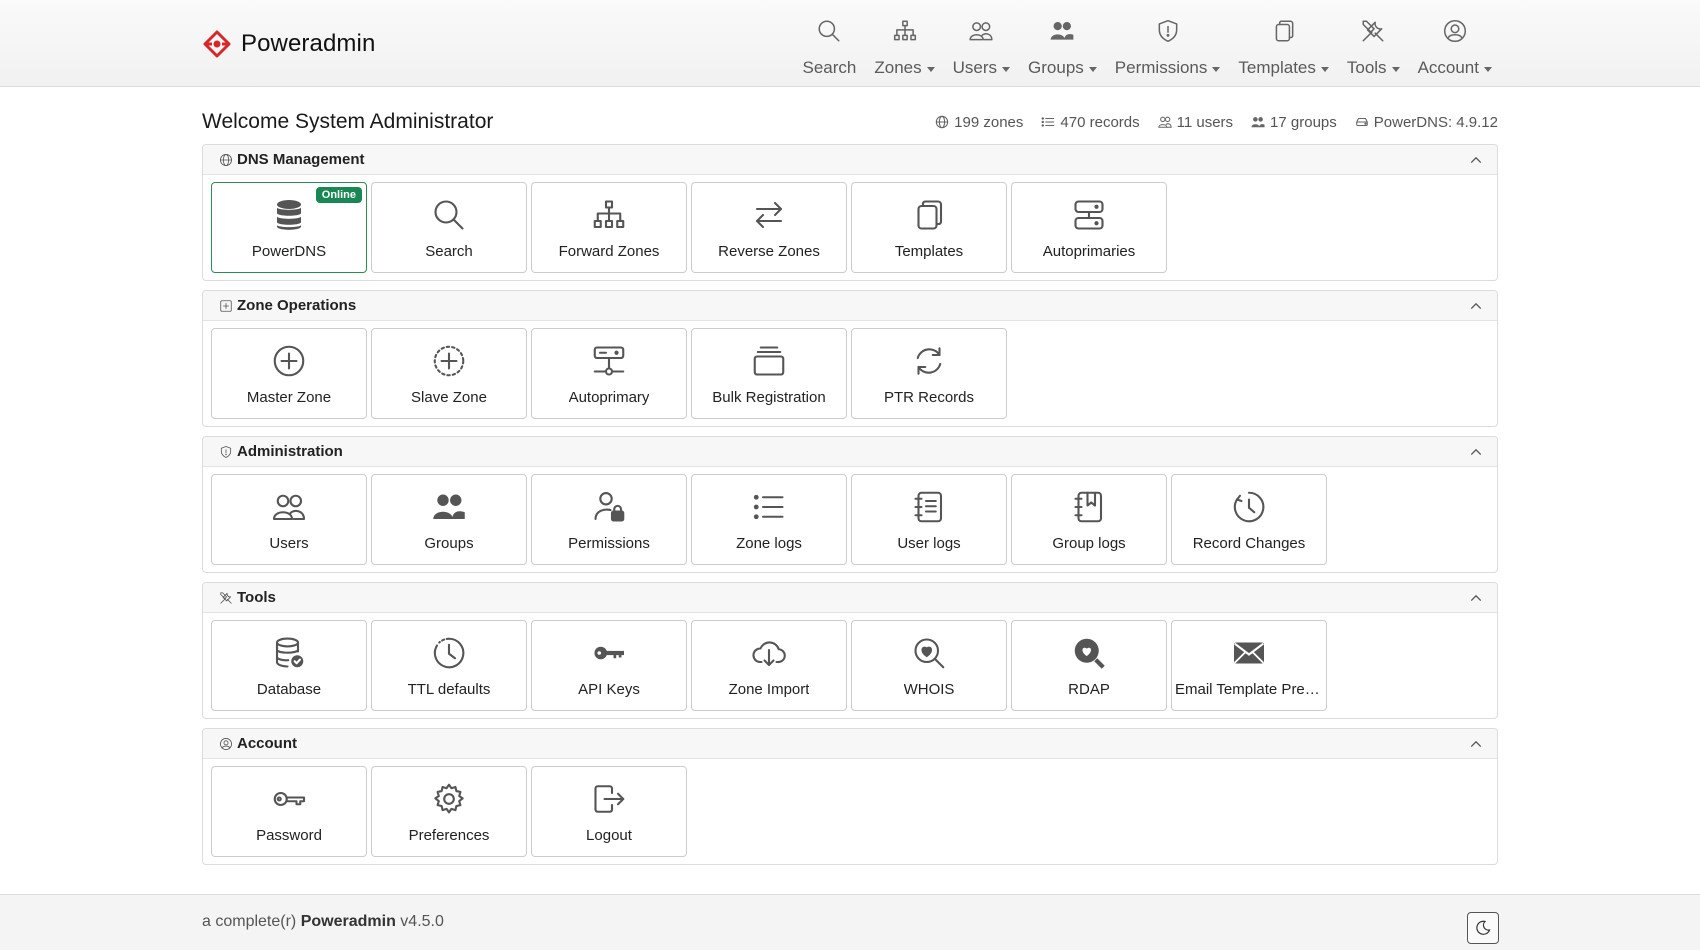 The width and height of the screenshot is (1700, 950). Describe the element at coordinates (449, 227) in the screenshot. I see `tile-search: Search` at that location.